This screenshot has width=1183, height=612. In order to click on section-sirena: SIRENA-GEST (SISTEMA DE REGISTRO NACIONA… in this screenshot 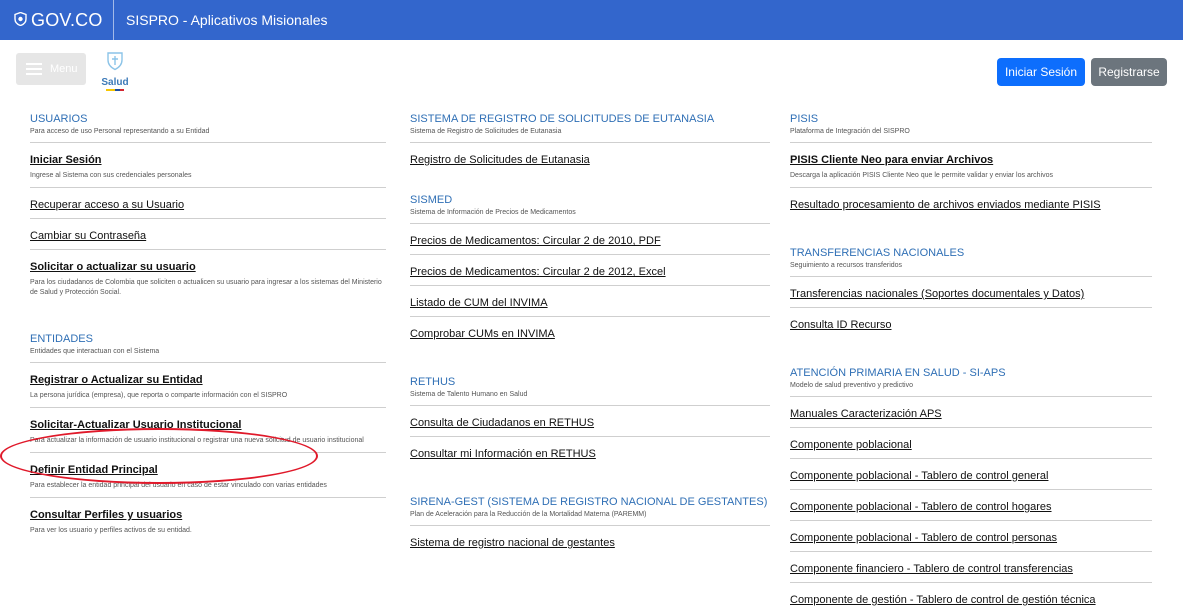, I will do `click(590, 522)`.